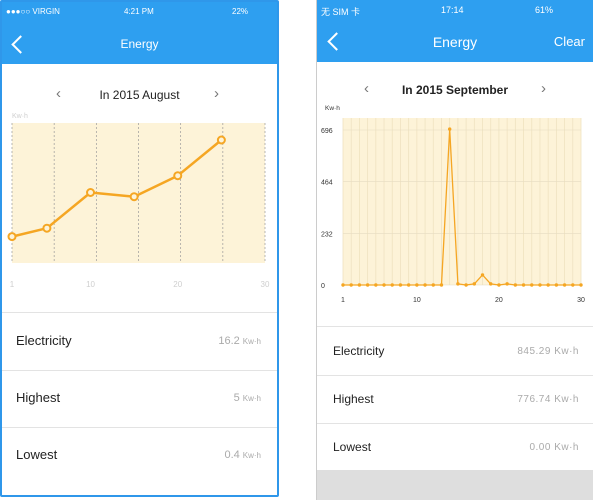  Describe the element at coordinates (569, 41) in the screenshot. I see `clear-button: Clear` at that location.